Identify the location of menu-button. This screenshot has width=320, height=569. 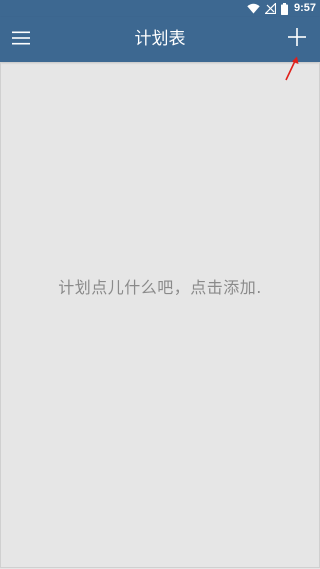
(21, 39).